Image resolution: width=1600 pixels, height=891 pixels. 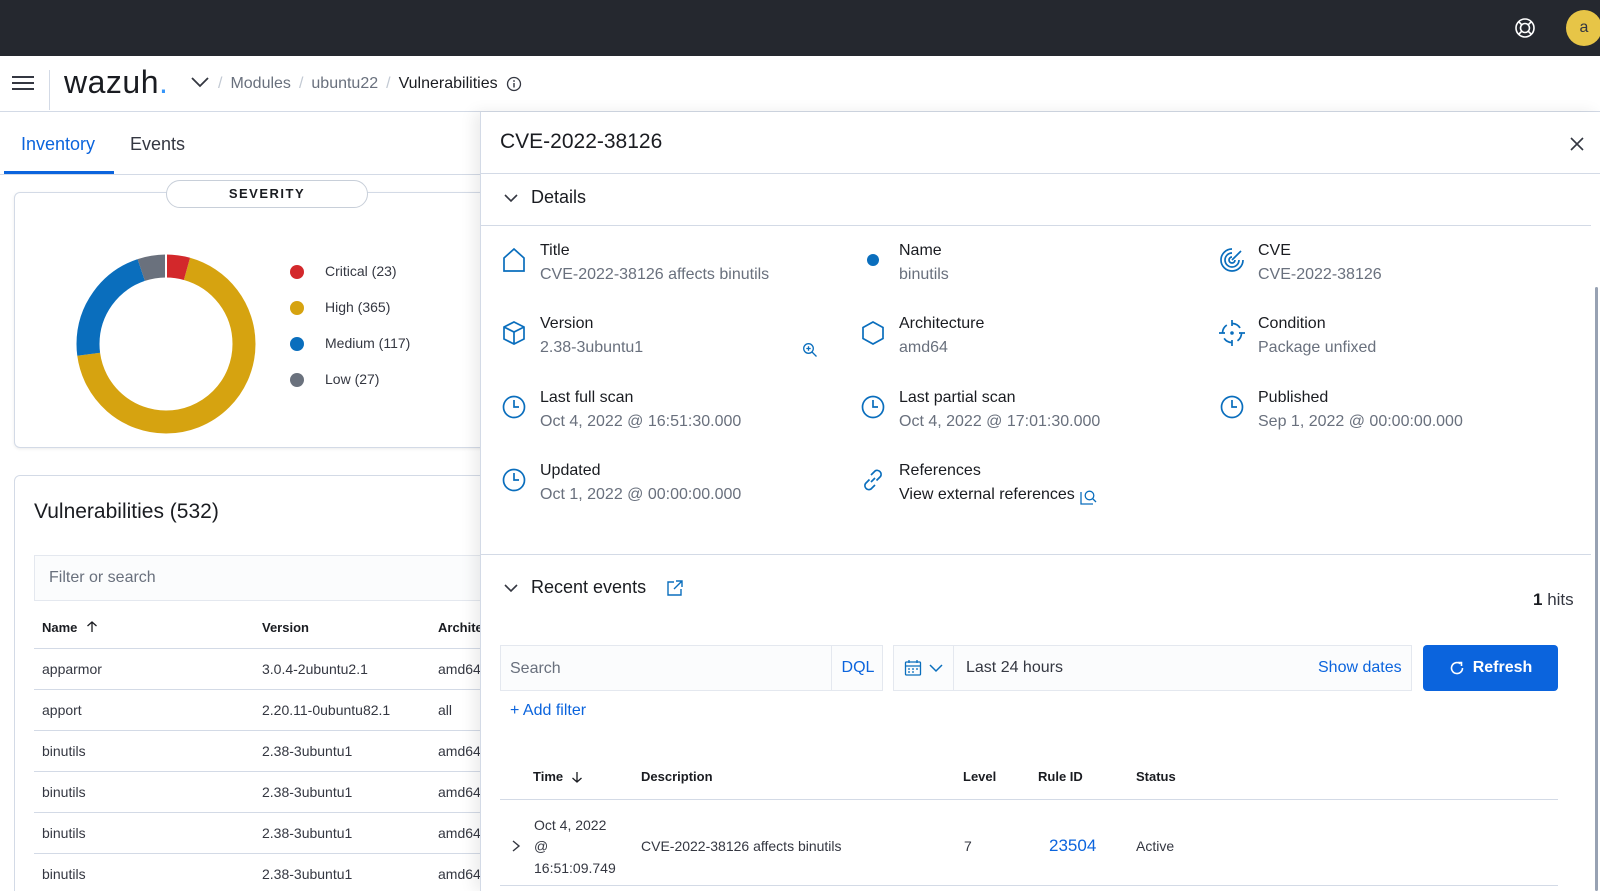 What do you see at coordinates (641, 421) in the screenshot?
I see `detail-value: Oct 4, 2022 @ 16:51:30.000` at bounding box center [641, 421].